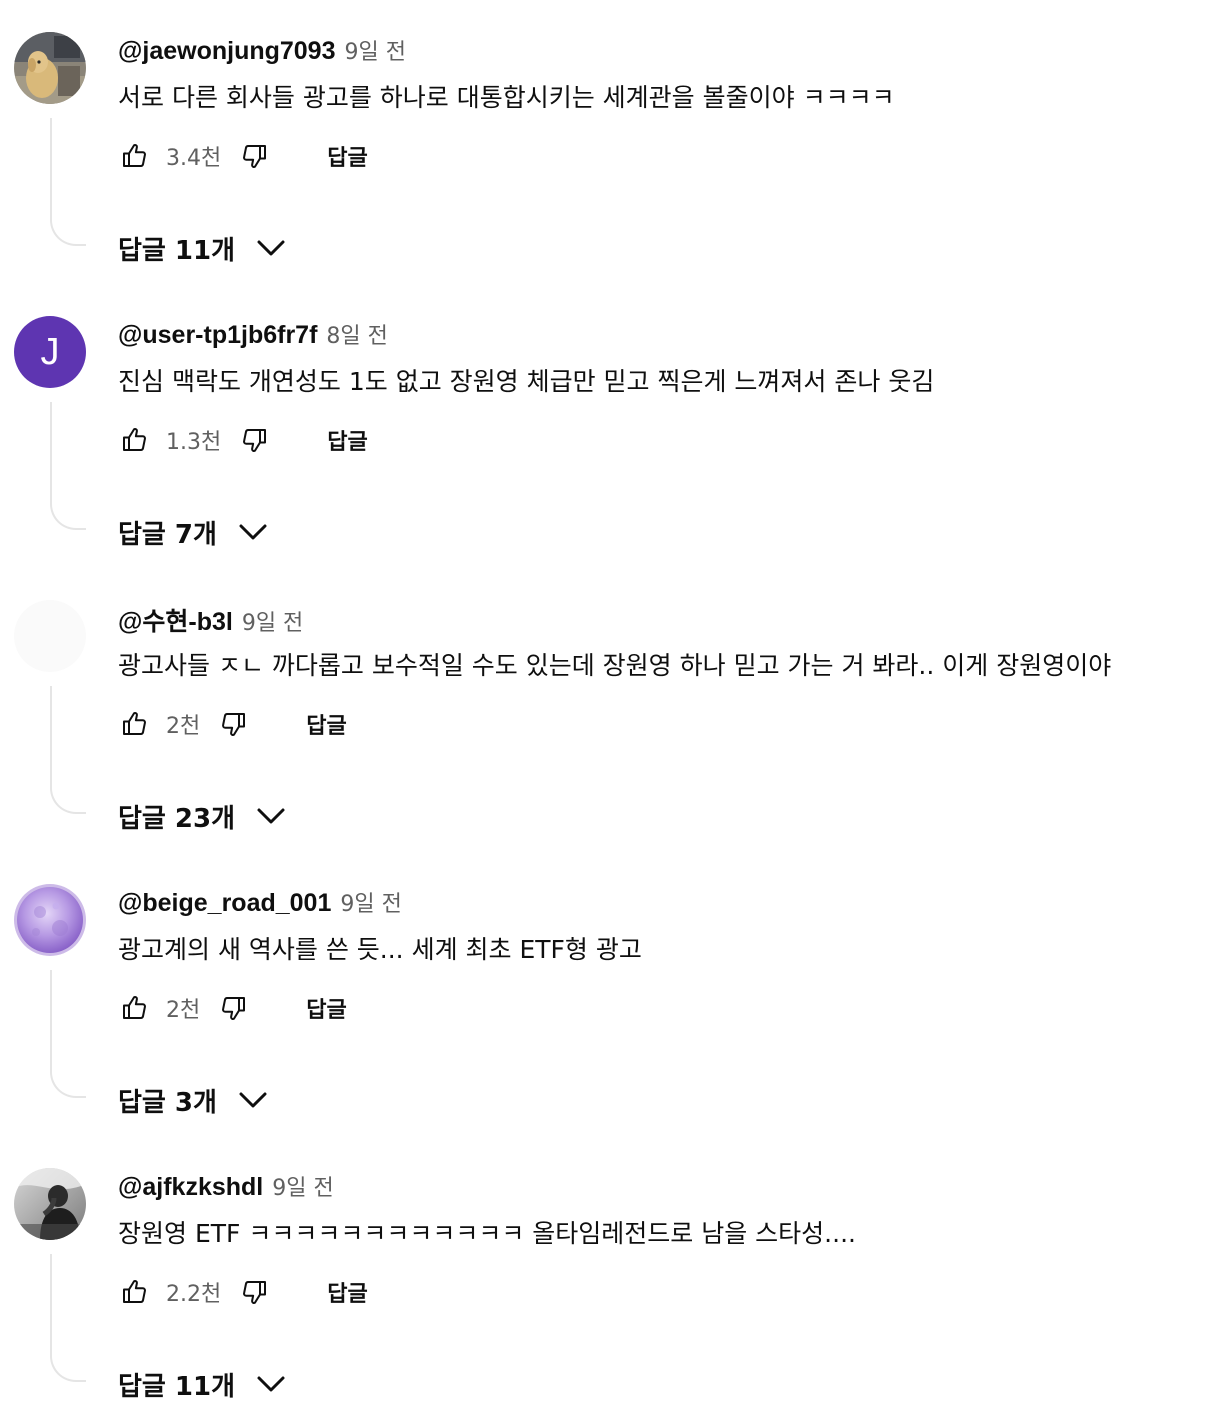 This screenshot has height=1426, width=1212. What do you see at coordinates (506, 97) in the screenshot?
I see `comment-text: 서로 다른 회사들 광고를 하나로 대통합시키는 세계관을 볼줄이야 ㅋㅋㅋㅋ` at bounding box center [506, 97].